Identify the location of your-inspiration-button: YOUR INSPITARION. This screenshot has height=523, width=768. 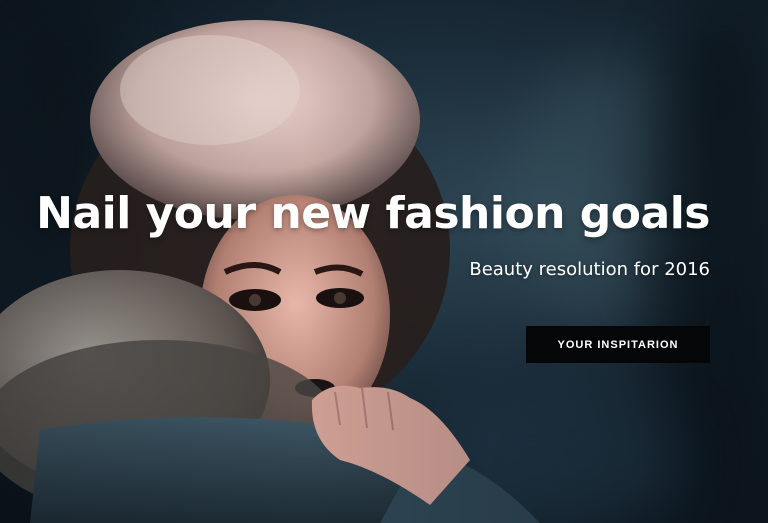
(618, 344).